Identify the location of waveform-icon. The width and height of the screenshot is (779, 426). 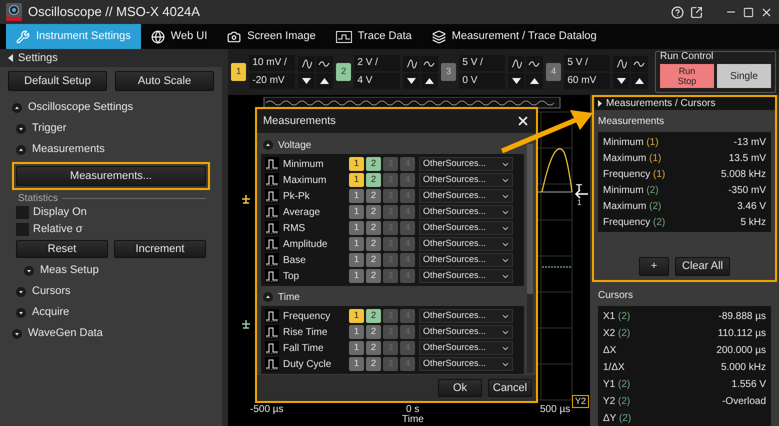
(272, 348).